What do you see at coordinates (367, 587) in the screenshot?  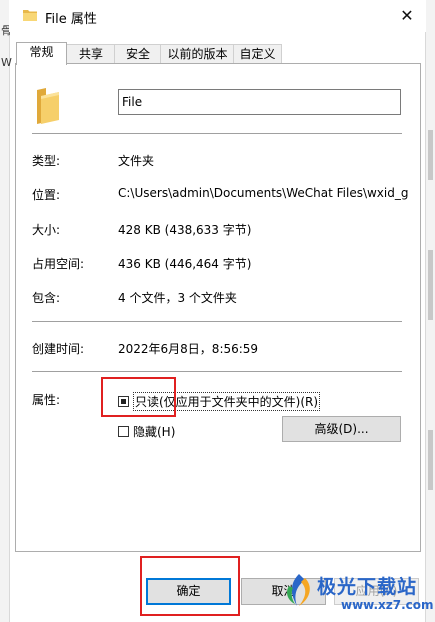 I see `watermark-brand: 极光下载站` at bounding box center [367, 587].